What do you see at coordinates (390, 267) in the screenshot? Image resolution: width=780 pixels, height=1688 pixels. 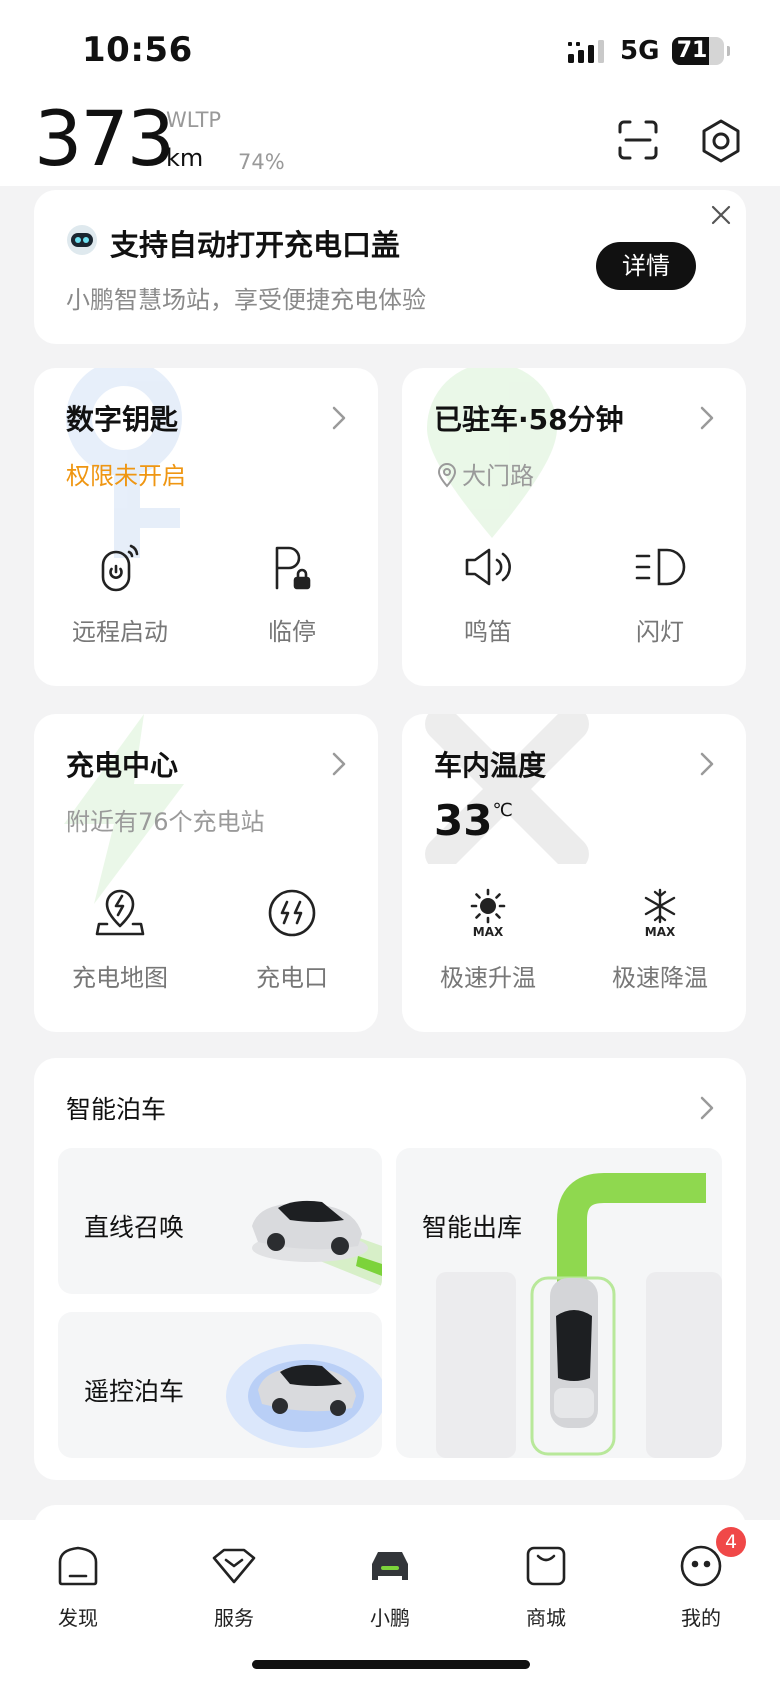 I see `charge-port-notice: 支持自动打开充电口盖 小鹏智慧场站，享受便捷充电体验 详情` at bounding box center [390, 267].